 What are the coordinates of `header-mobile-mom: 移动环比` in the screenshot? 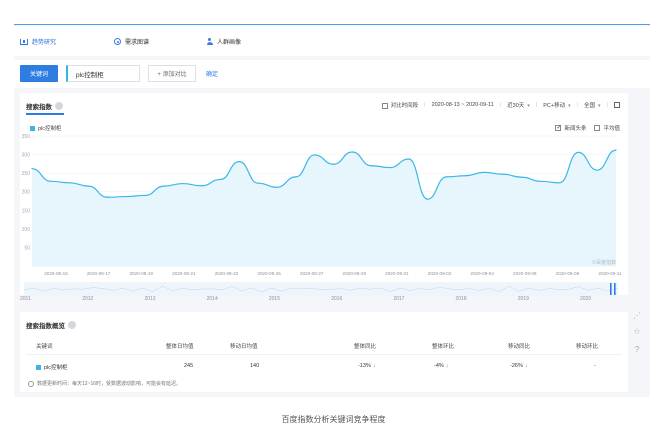 It's located at (587, 347).